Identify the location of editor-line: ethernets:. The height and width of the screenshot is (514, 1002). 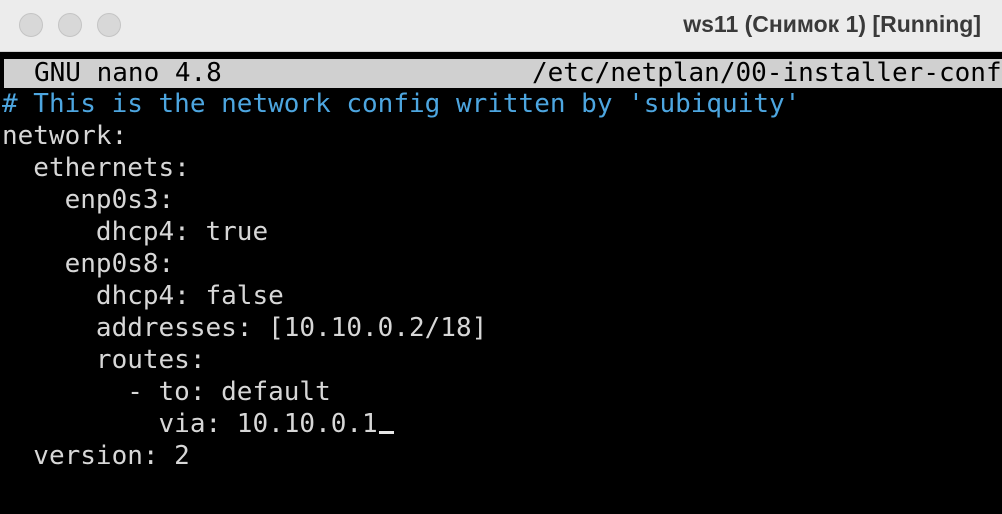
(502, 168).